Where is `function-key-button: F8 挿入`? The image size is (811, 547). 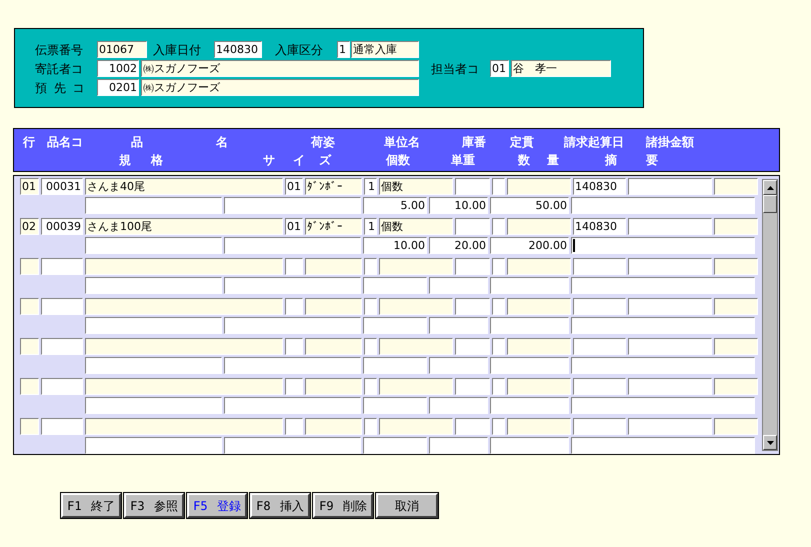 function-key-button: F8 挿入 is located at coordinates (280, 505).